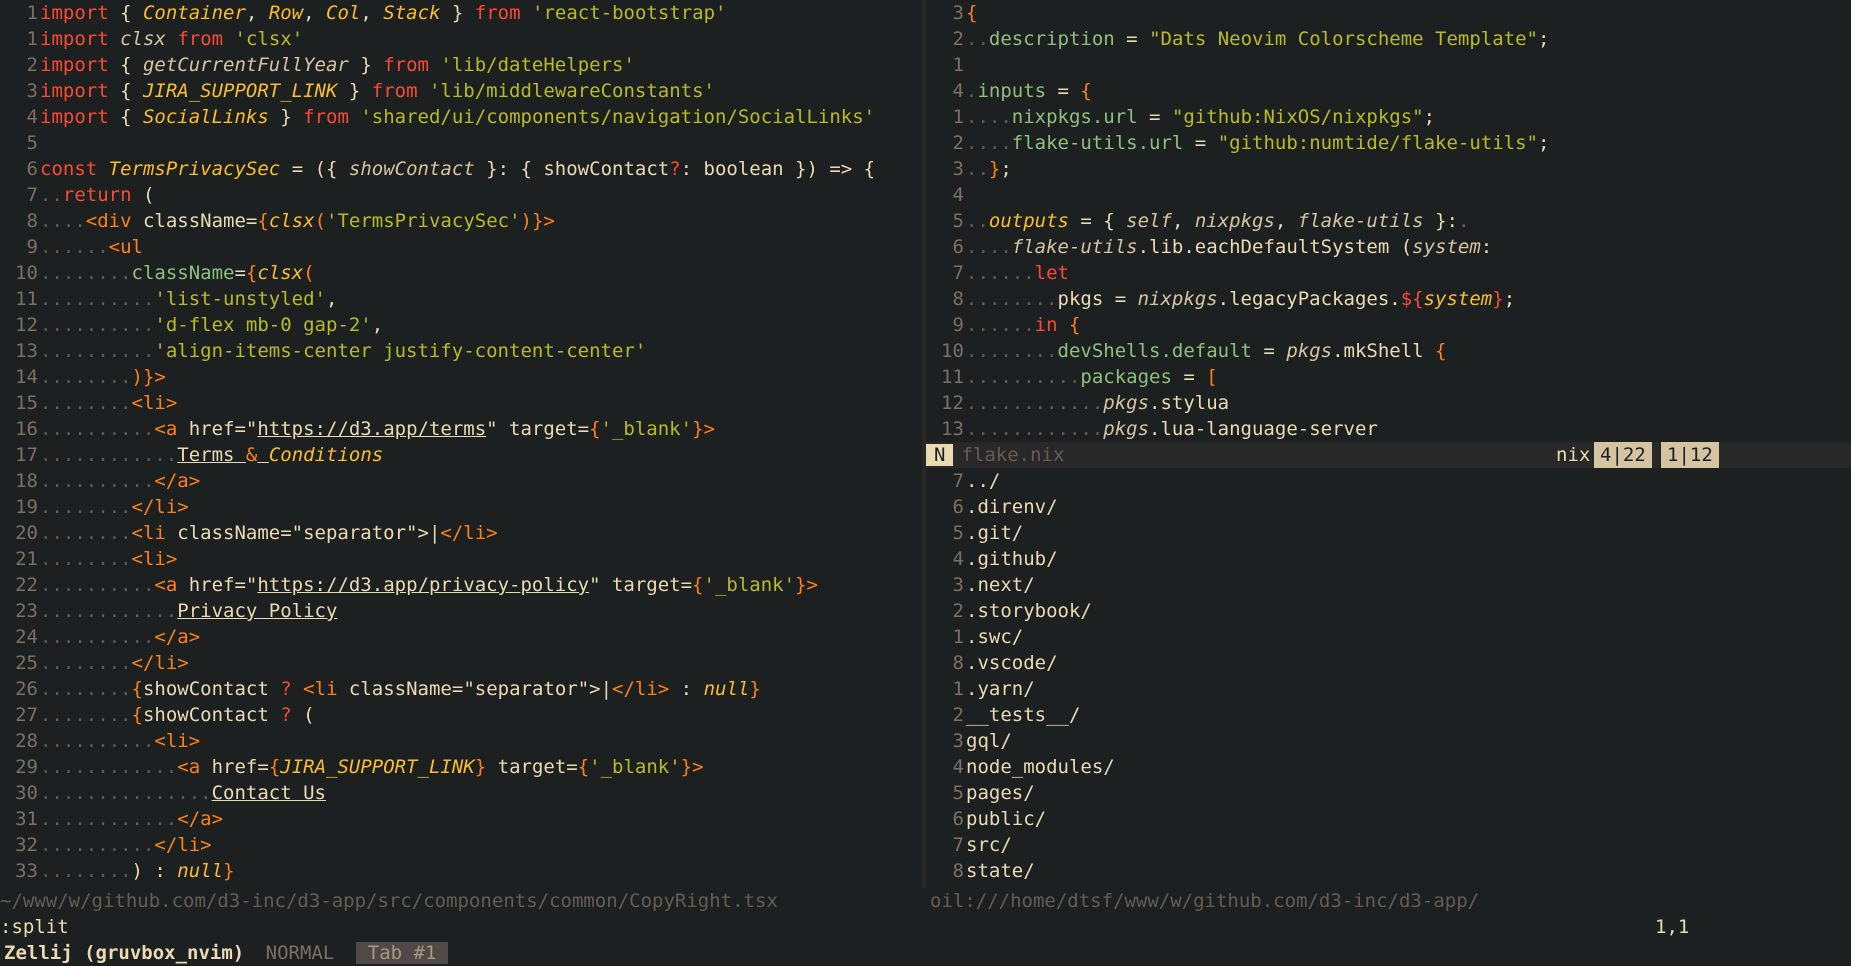 Image resolution: width=1851 pixels, height=966 pixels. What do you see at coordinates (461, 325) in the screenshot?
I see `left-code-line: 12 ..........'d-flex mb-0 gap-2',` at bounding box center [461, 325].